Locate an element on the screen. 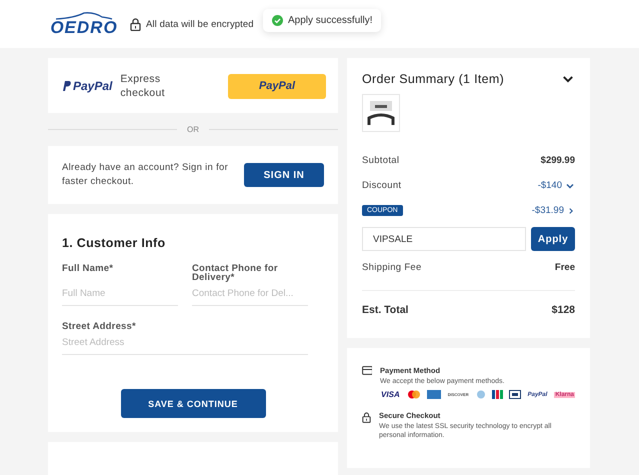 Image resolution: width=639 pixels, height=475 pixels. card-icon is located at coordinates (367, 370).